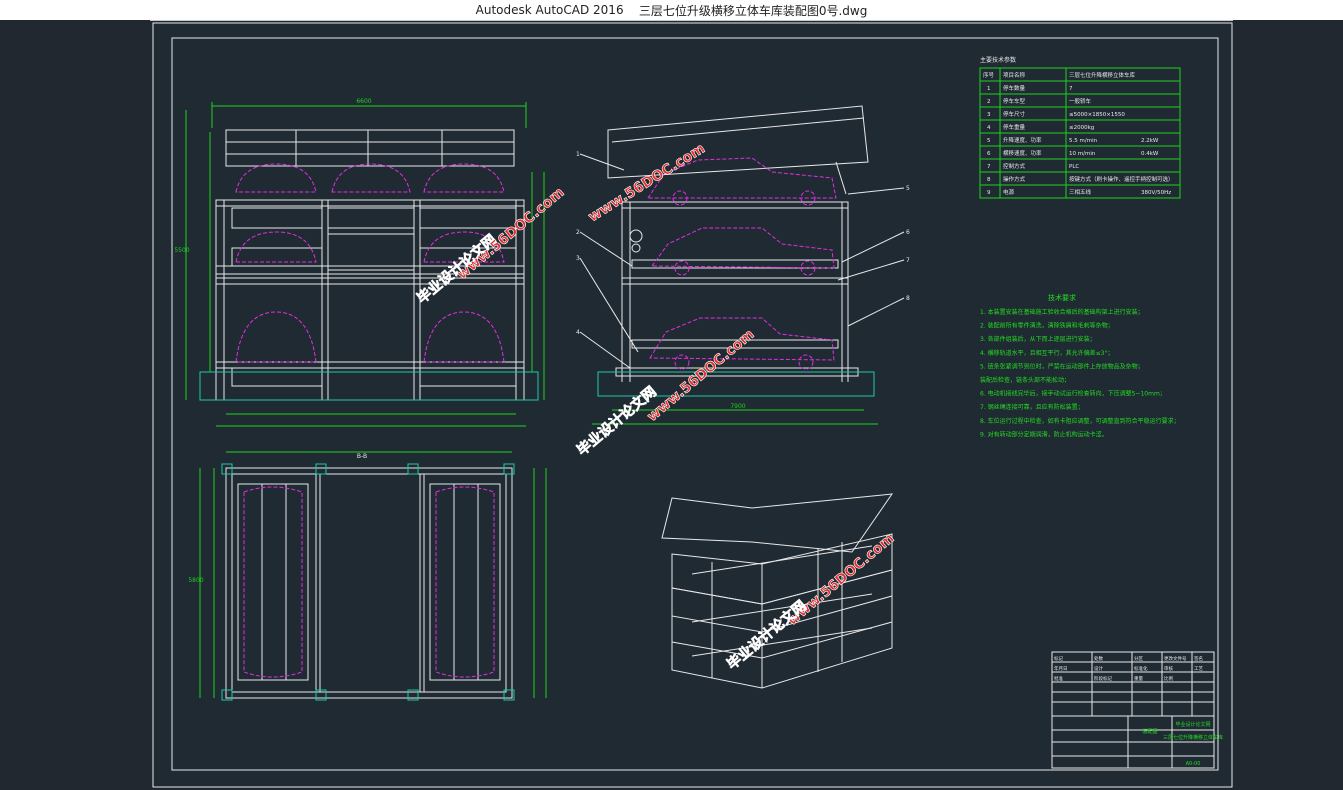  What do you see at coordinates (1047, 326) in the screenshot?
I see `note-line: 2. 装配前所有零件清洗，清除铁屑和毛刺等杂物；` at bounding box center [1047, 326].